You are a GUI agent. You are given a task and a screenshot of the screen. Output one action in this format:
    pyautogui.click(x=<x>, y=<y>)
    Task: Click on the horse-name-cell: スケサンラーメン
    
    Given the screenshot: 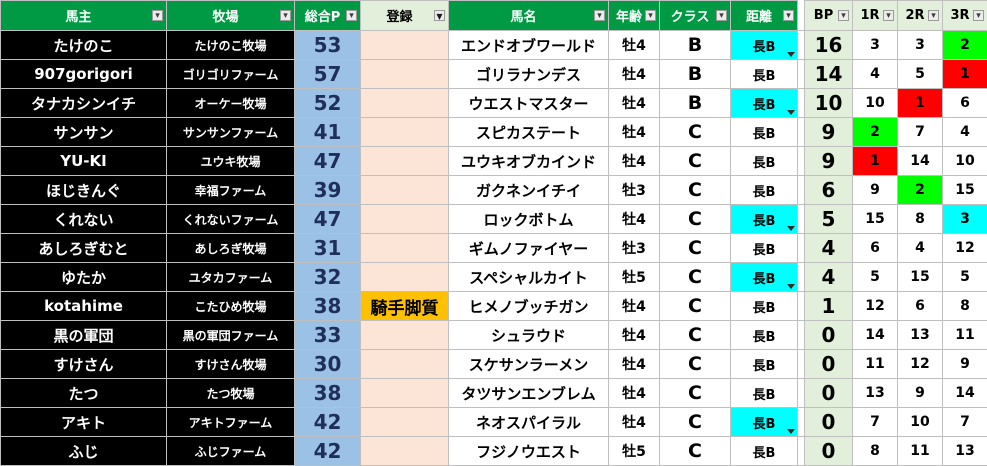 What is the action you would take?
    pyautogui.click(x=528, y=364)
    